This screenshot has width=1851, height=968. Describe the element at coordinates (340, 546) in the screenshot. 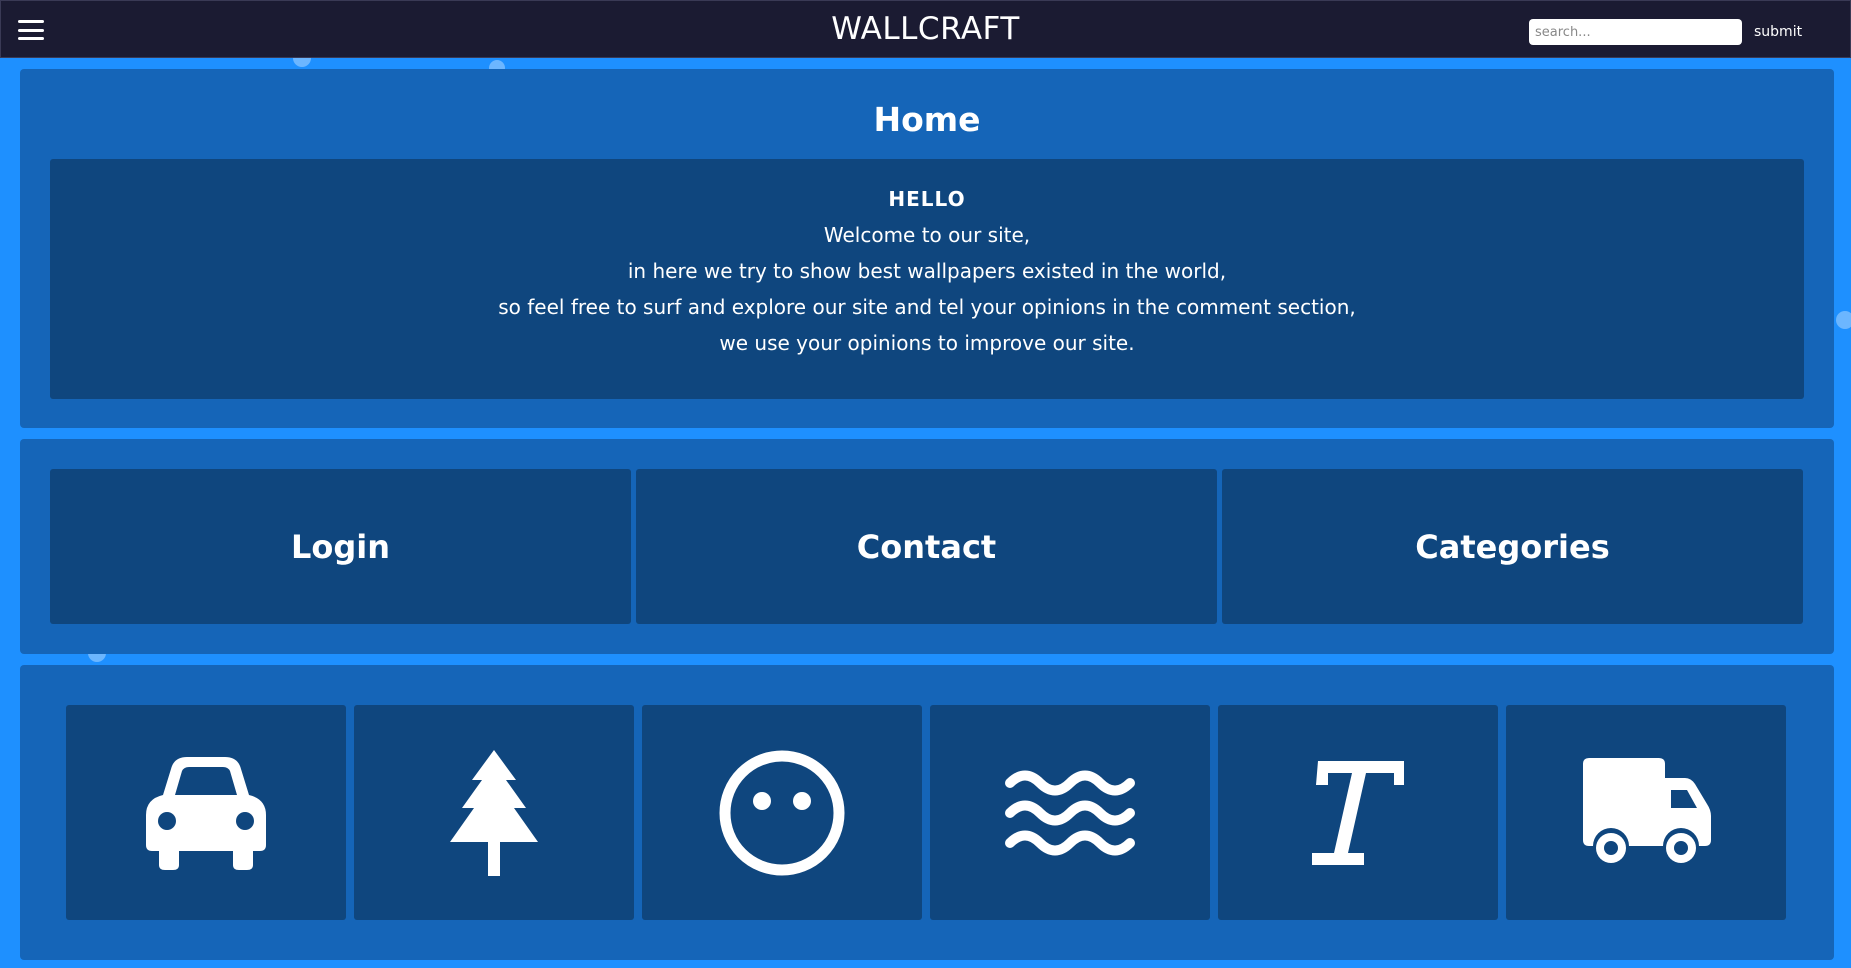

I see `login-link: Login` at that location.